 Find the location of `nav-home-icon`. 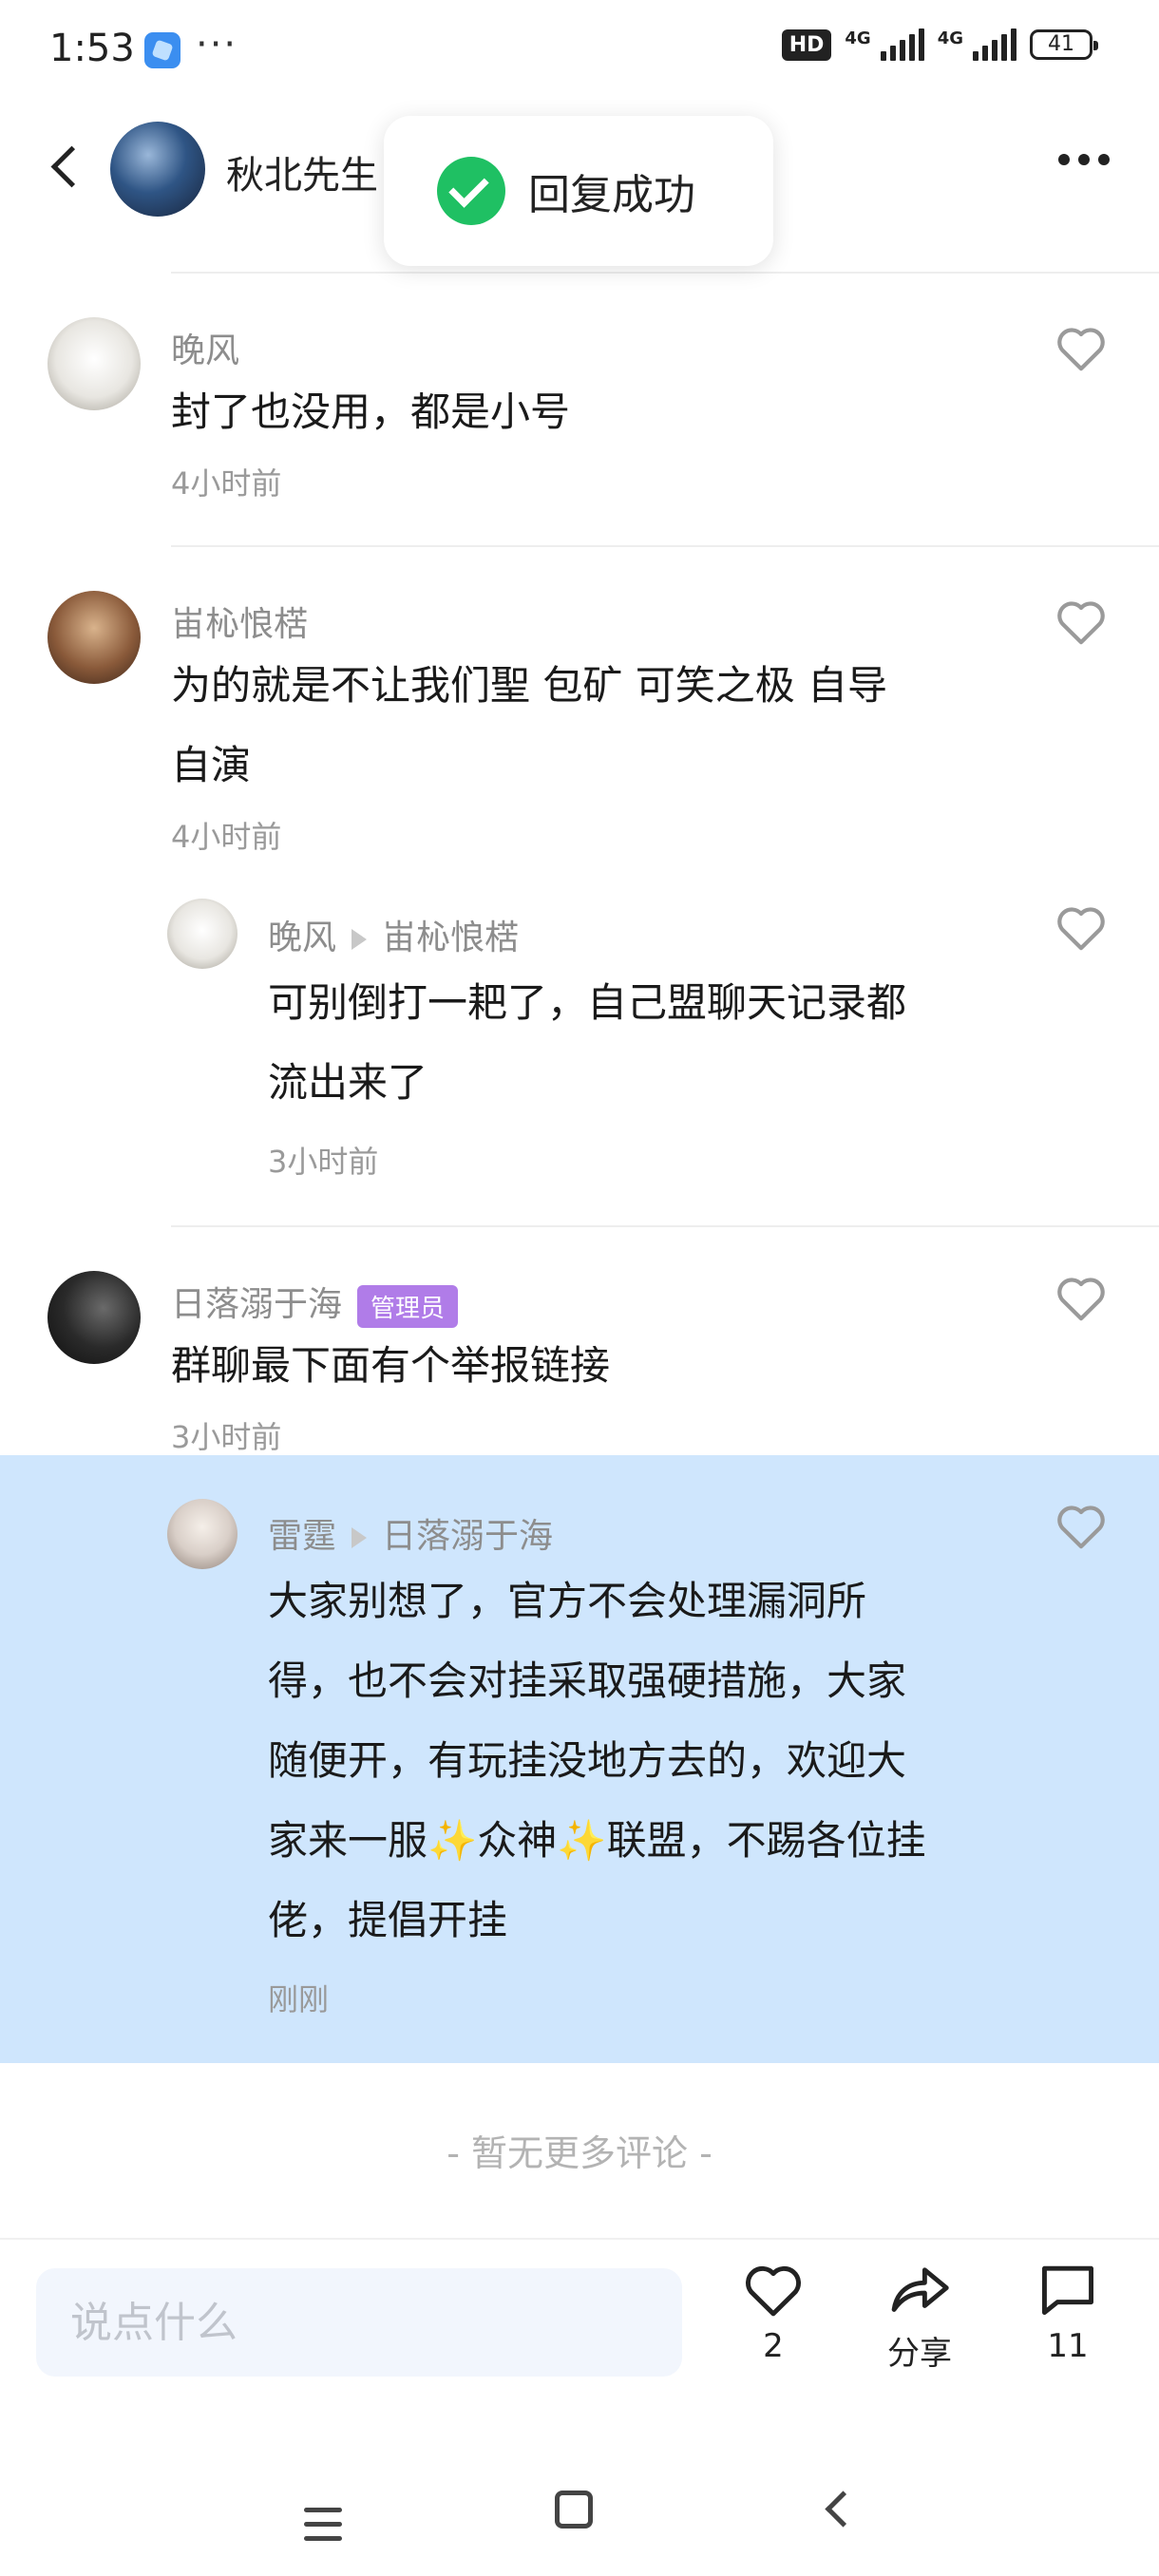

nav-home-icon is located at coordinates (574, 2510).